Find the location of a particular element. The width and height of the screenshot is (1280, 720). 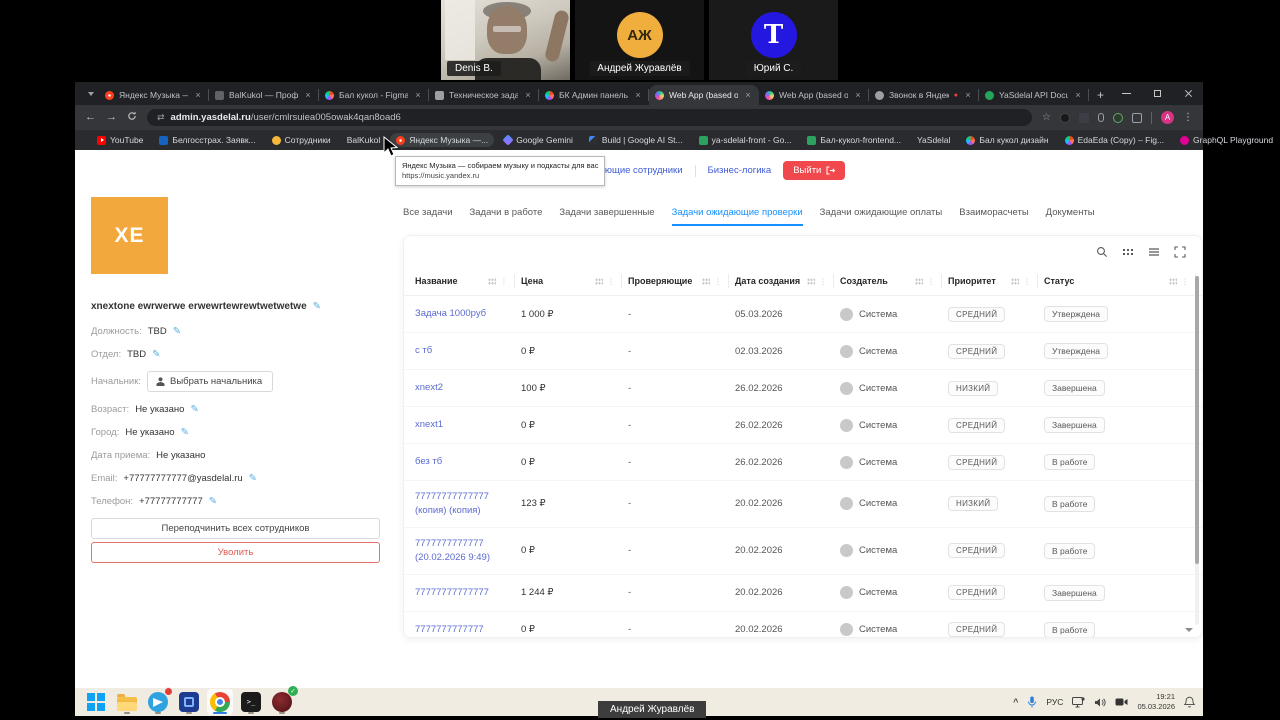

tray-expand-icon: ^ is located at coordinates (1015, 702).